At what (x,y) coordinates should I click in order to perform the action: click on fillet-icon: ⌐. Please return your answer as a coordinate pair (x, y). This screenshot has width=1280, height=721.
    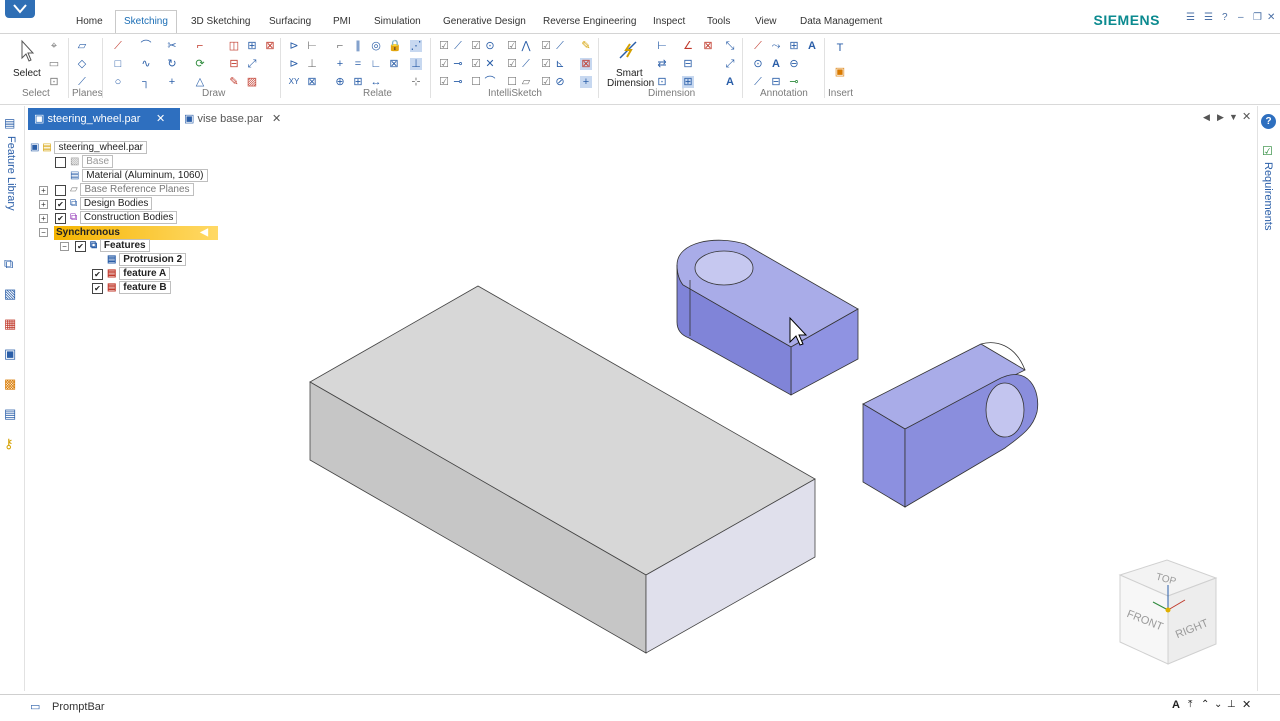
    Looking at the image, I should click on (200, 46).